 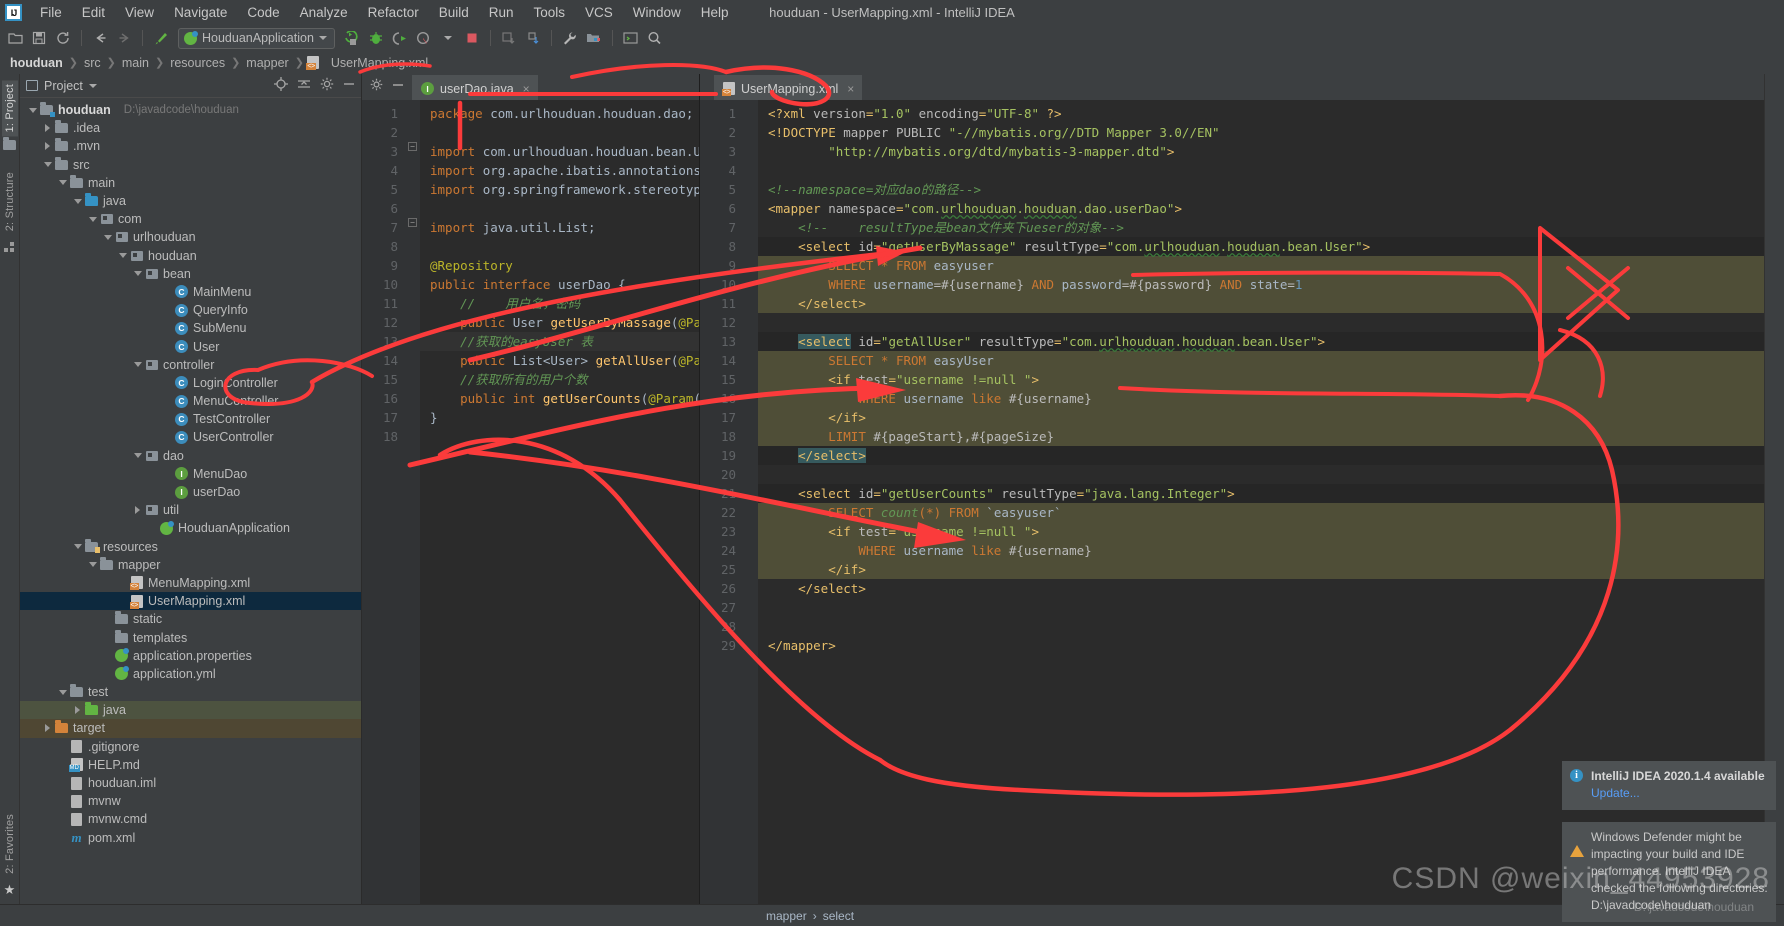 I want to click on tree-node-mvnw-cmd: mvnw.cmd, so click(x=190, y=819).